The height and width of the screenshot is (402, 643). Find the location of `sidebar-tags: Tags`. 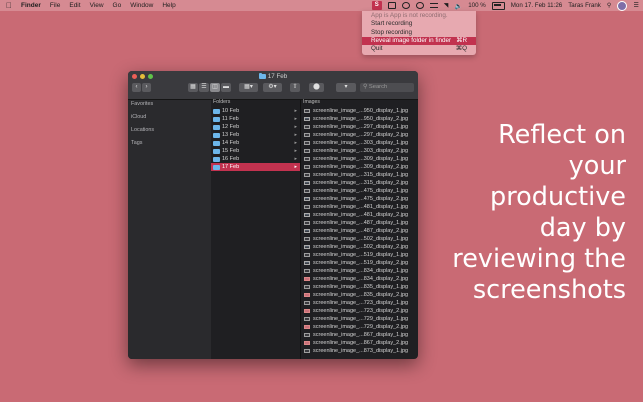

sidebar-tags: Tags is located at coordinates (136, 143).